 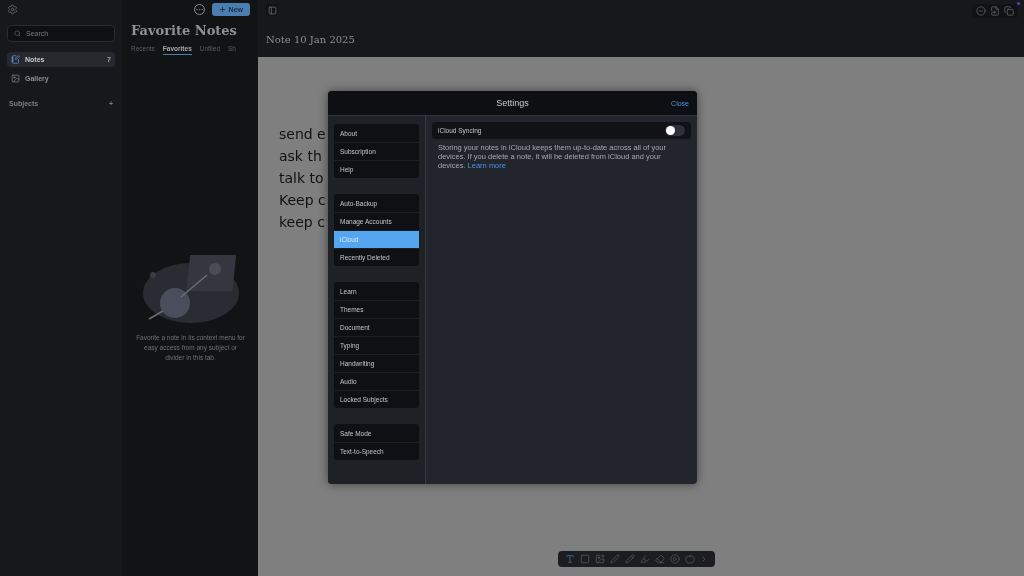 I want to click on play-icon, so click(x=675, y=559).